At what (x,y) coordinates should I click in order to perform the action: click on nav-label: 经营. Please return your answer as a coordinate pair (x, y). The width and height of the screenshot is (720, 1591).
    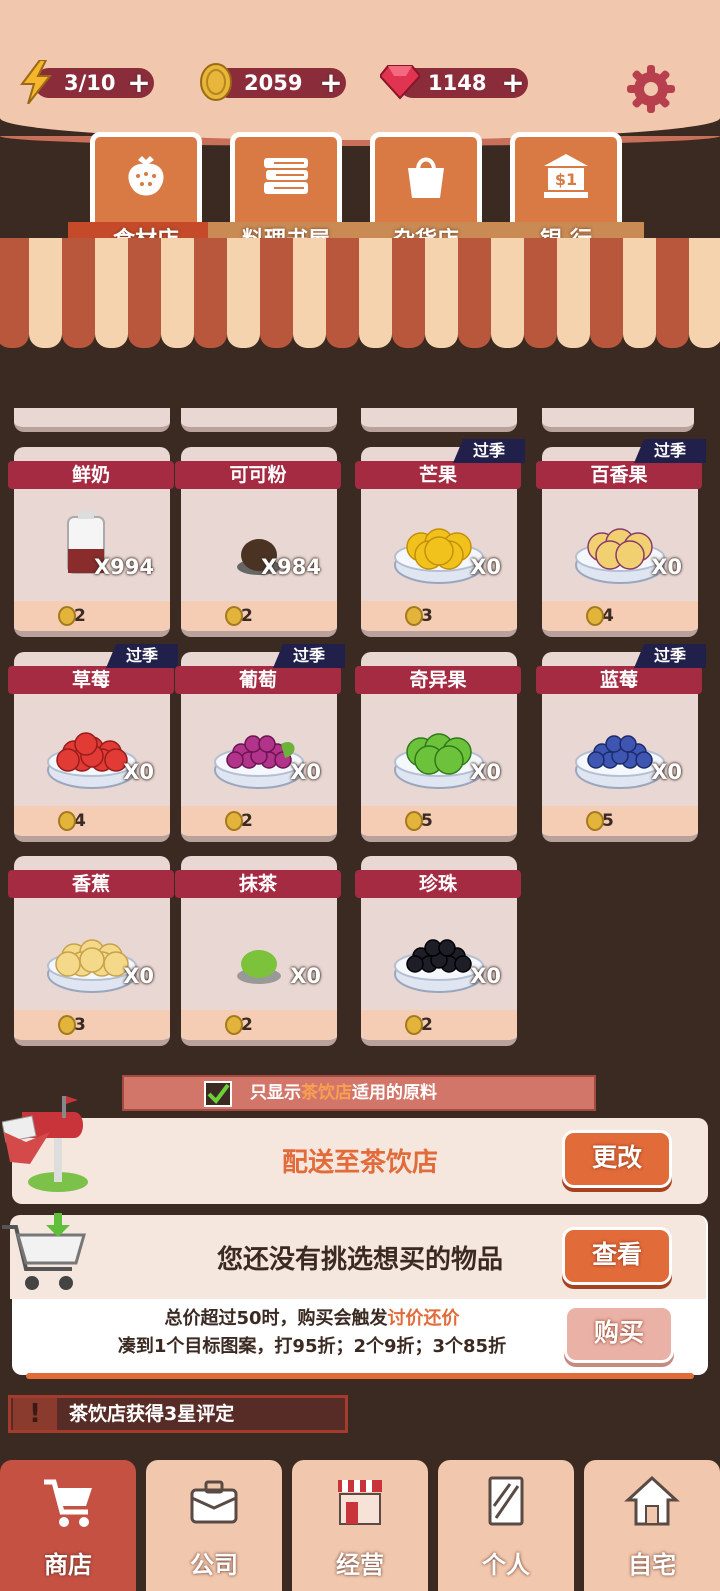
    Looking at the image, I should click on (360, 1565).